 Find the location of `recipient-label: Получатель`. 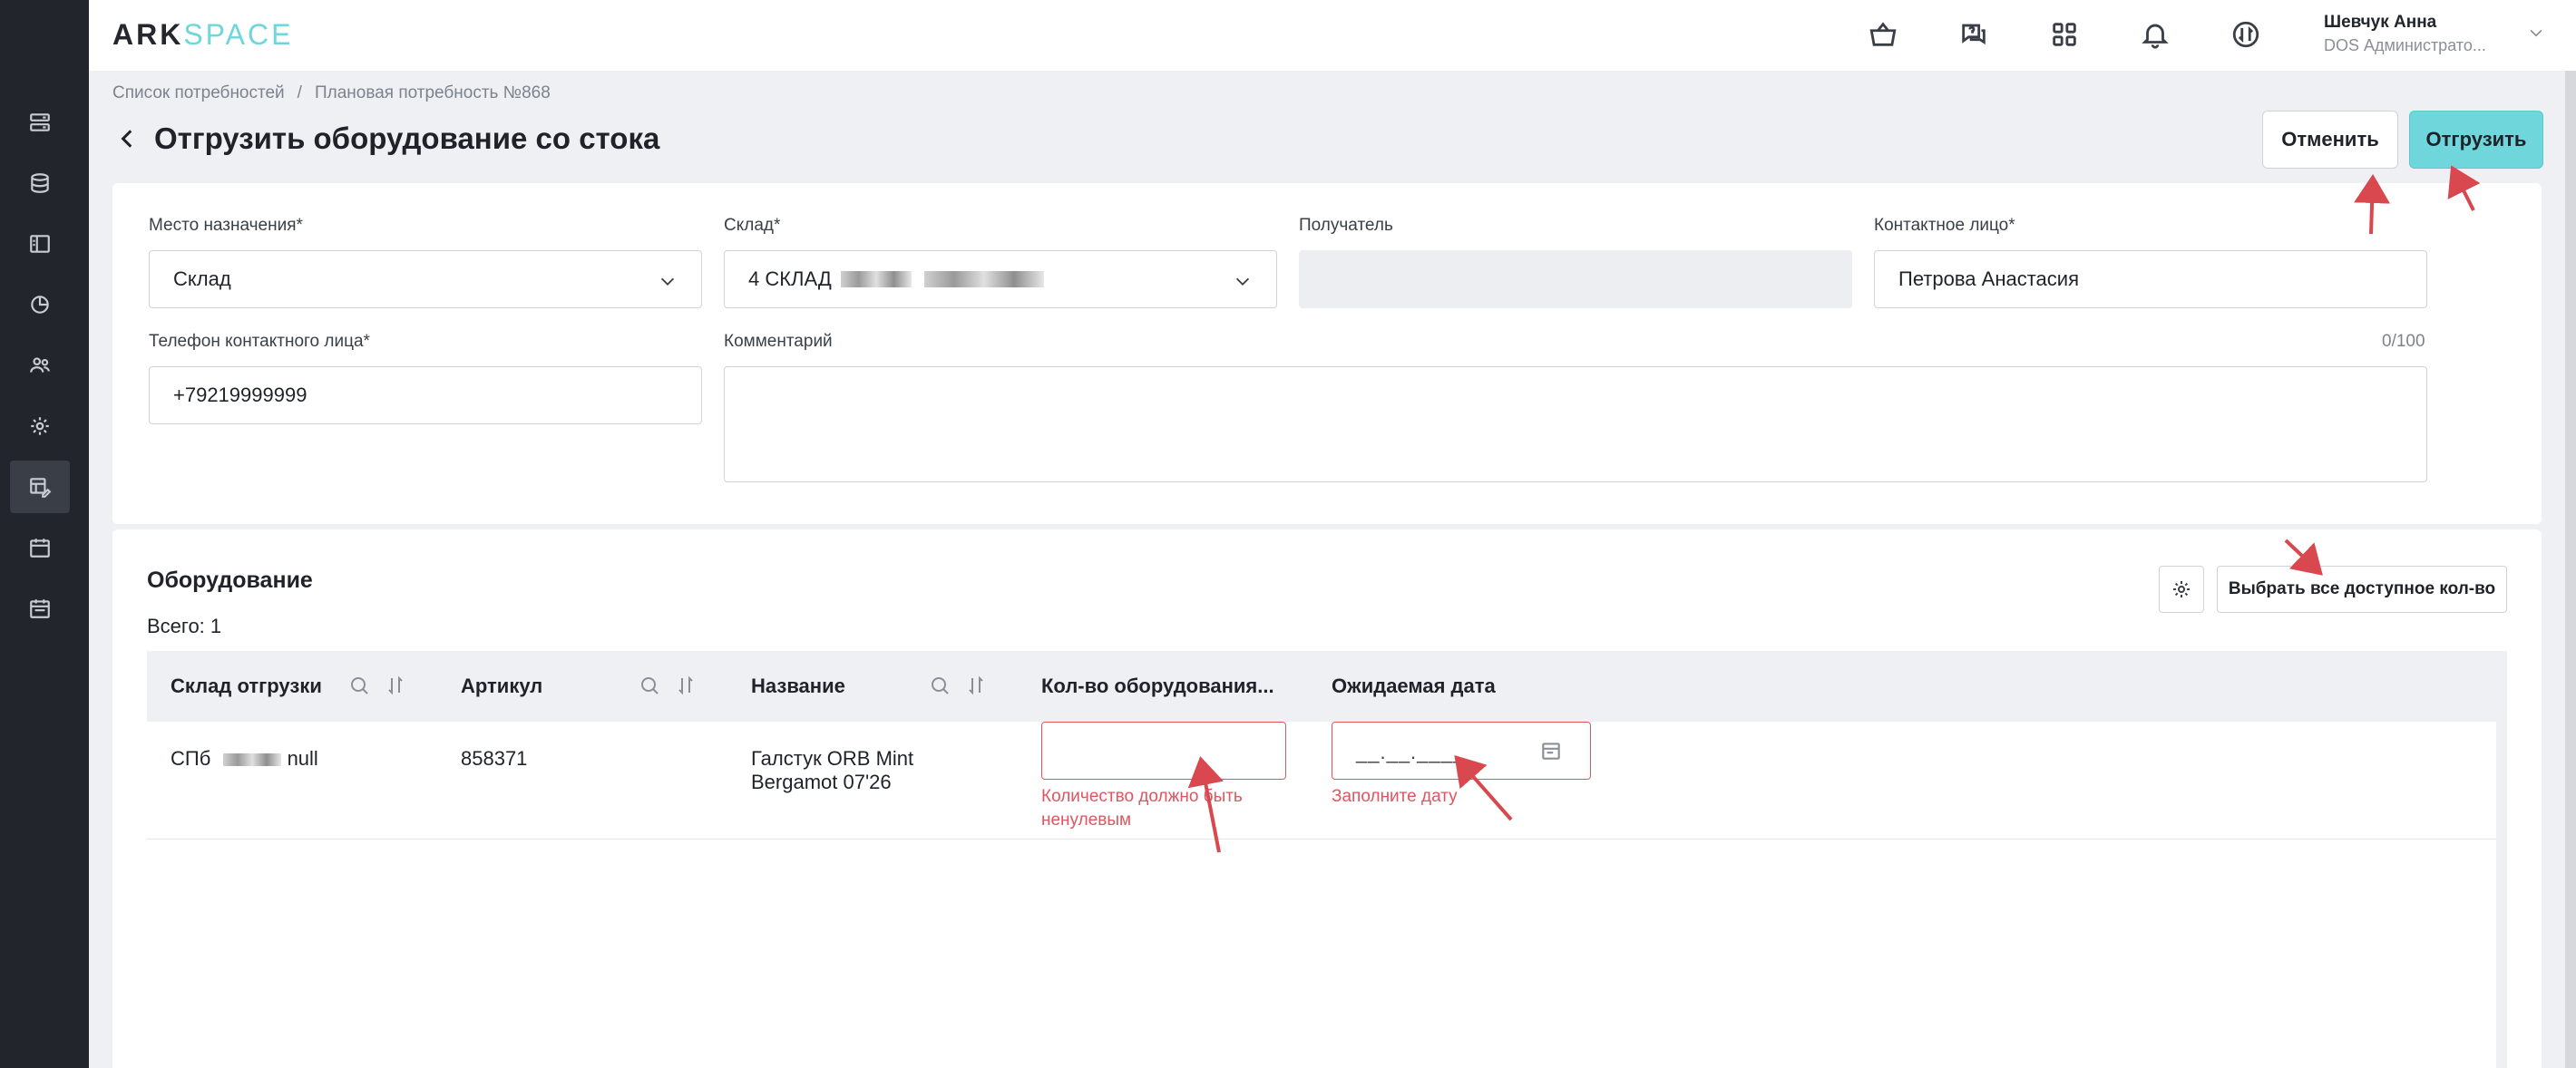

recipient-label: Получатель is located at coordinates (1346, 225).